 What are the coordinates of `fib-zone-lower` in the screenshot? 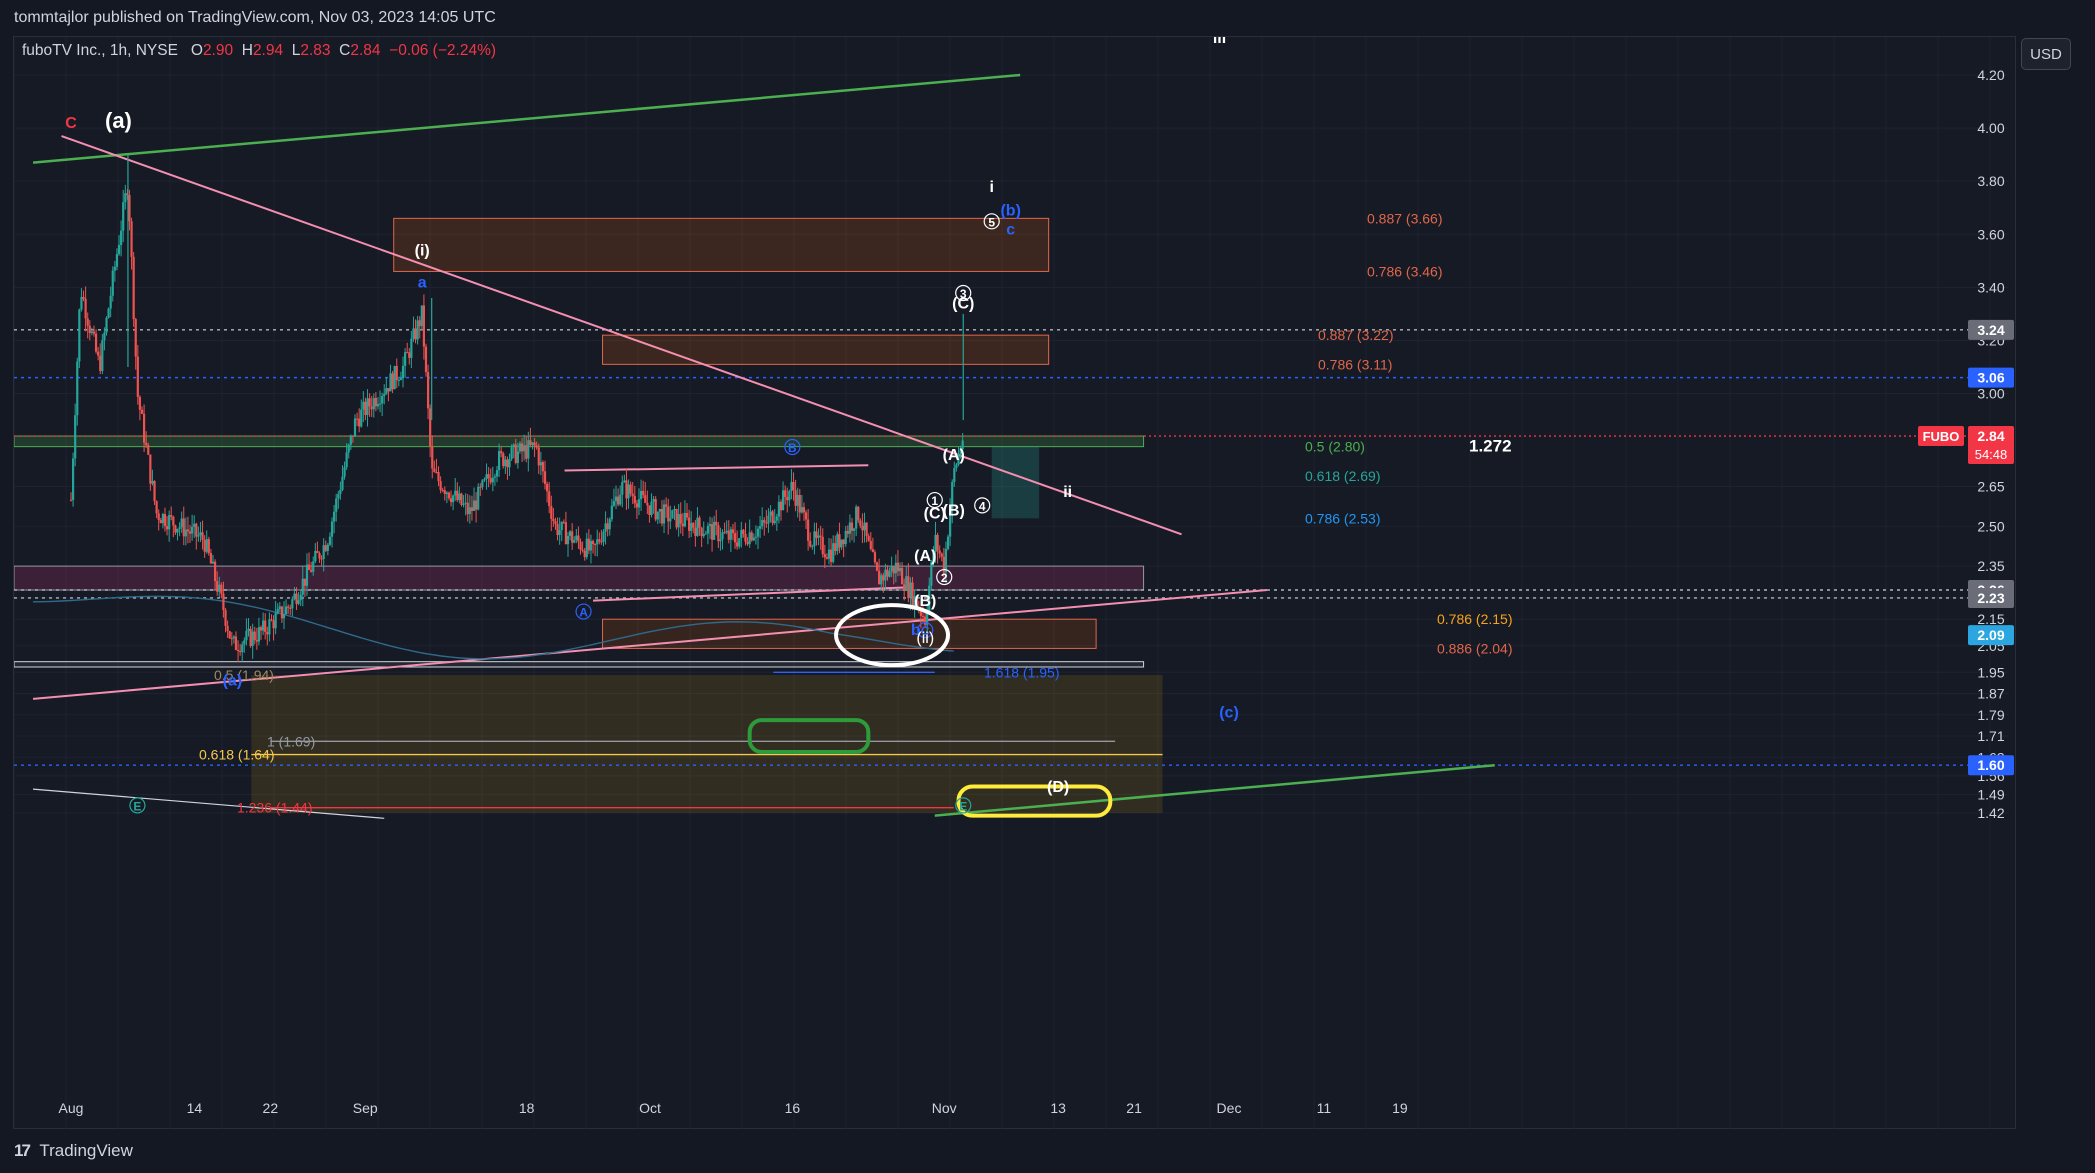 It's located at (849, 633).